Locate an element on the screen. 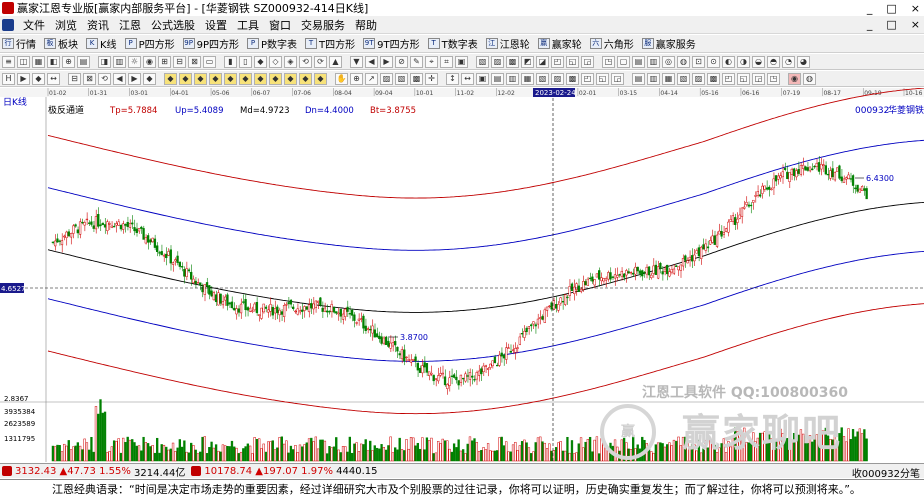 This screenshot has width=924, height=500. quick-kline-button: K K线 is located at coordinates (101, 43).